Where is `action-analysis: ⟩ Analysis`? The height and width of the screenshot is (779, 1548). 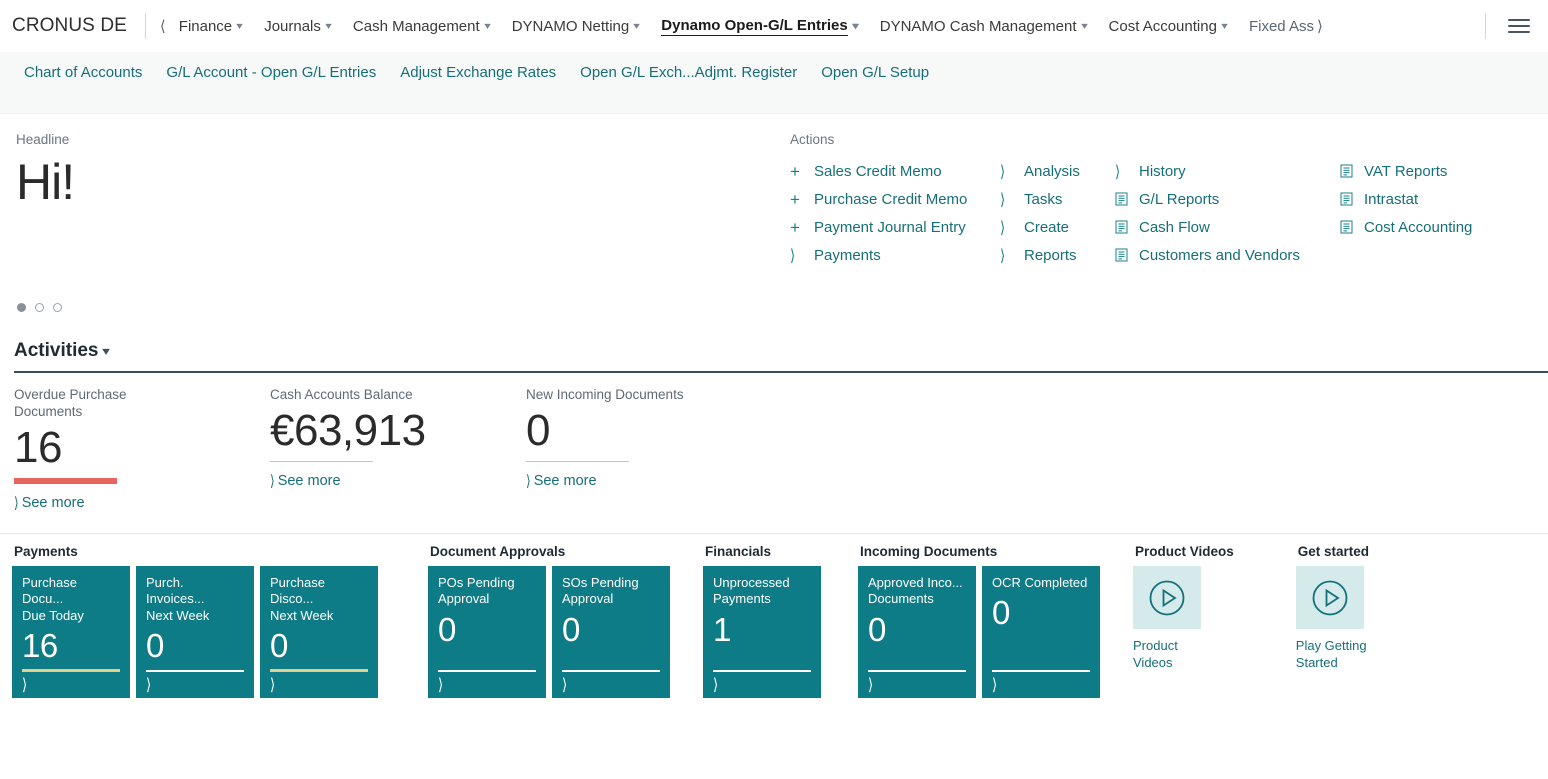 action-analysis: ⟩ Analysis is located at coordinates (1057, 171).